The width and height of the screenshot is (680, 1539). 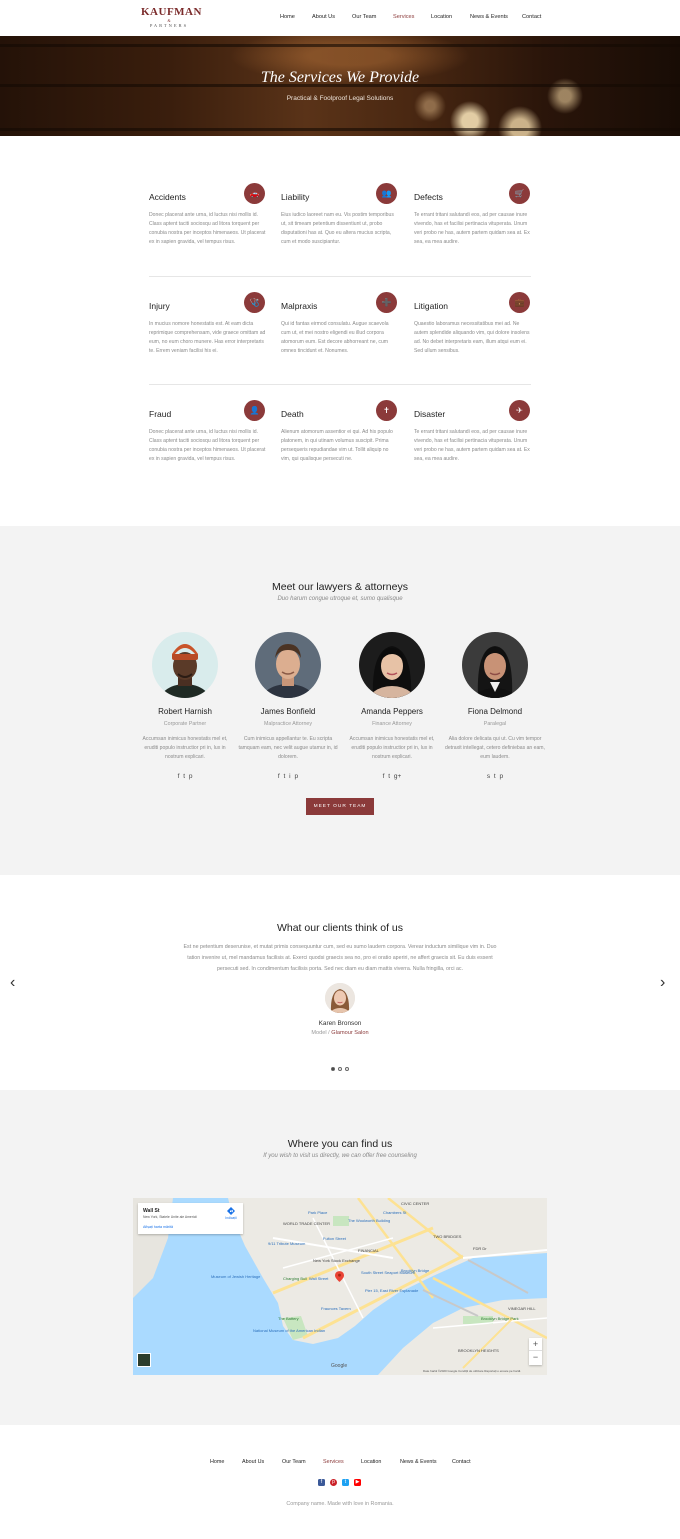 I want to click on map-label: The Woolworth Building, so click(x=369, y=1220).